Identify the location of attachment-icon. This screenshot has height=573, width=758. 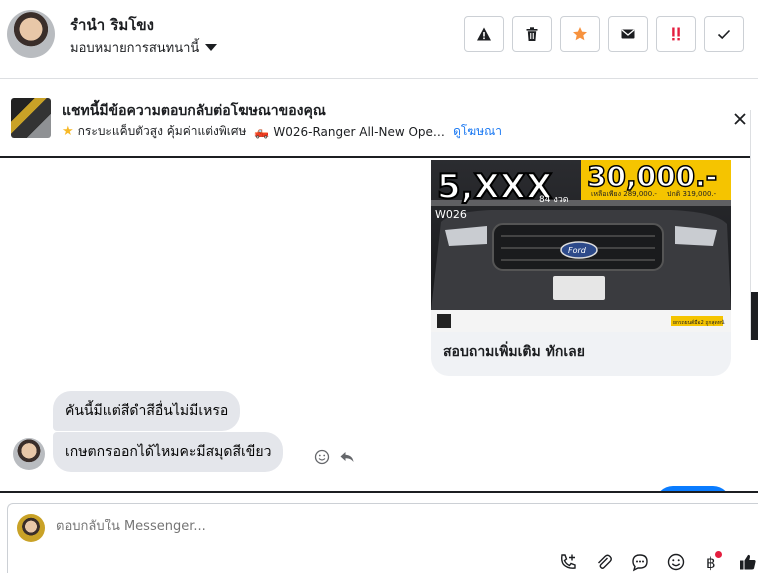
(605, 561).